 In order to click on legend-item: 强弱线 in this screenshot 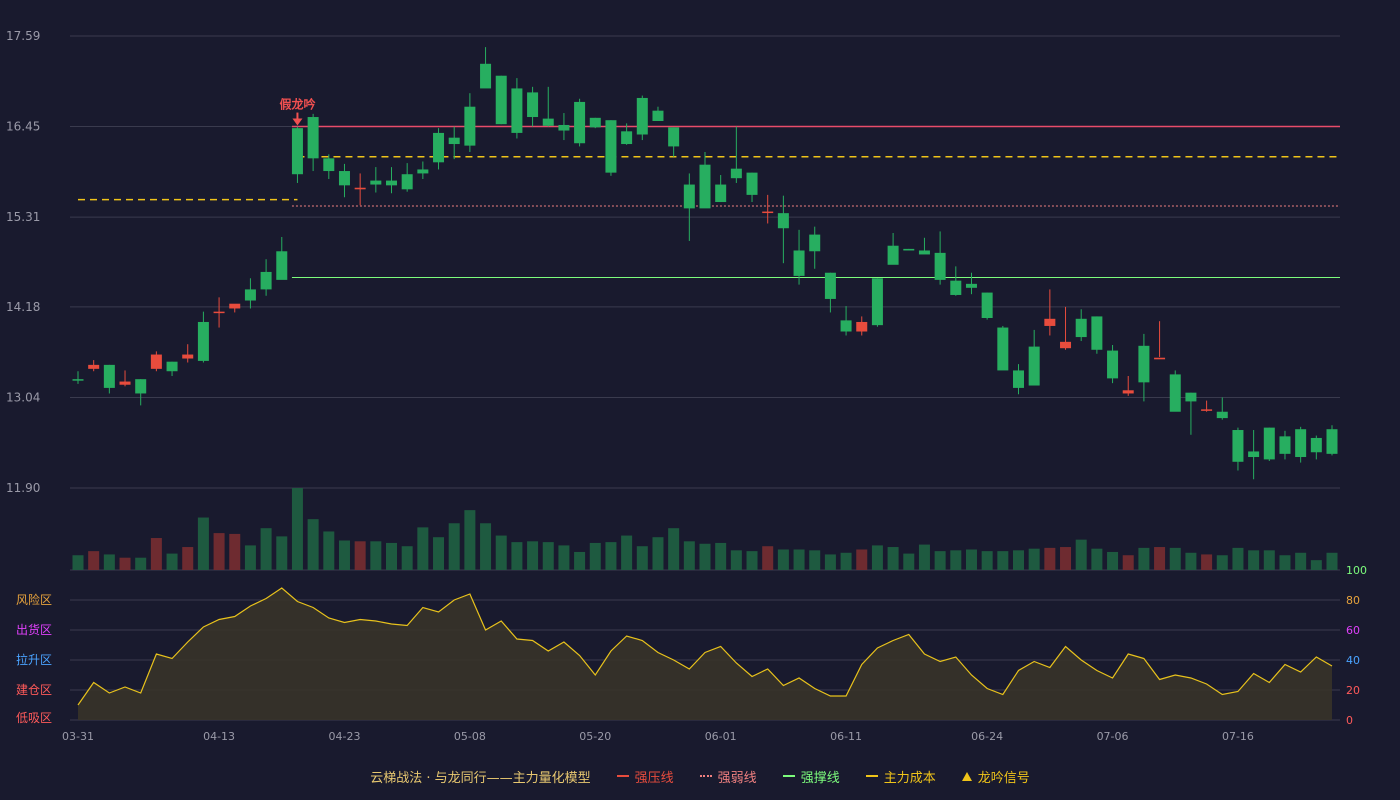, I will do `click(728, 776)`.